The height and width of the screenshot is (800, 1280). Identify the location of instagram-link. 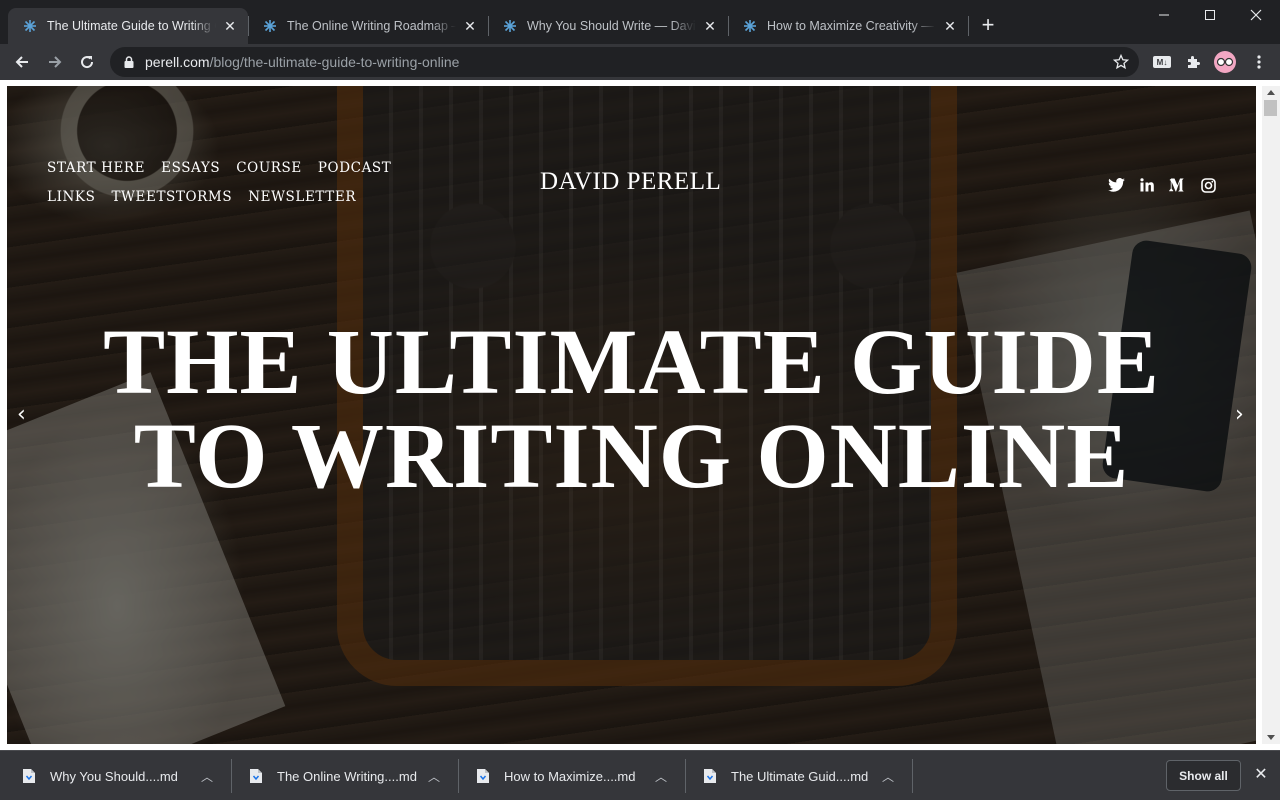
(1208, 185).